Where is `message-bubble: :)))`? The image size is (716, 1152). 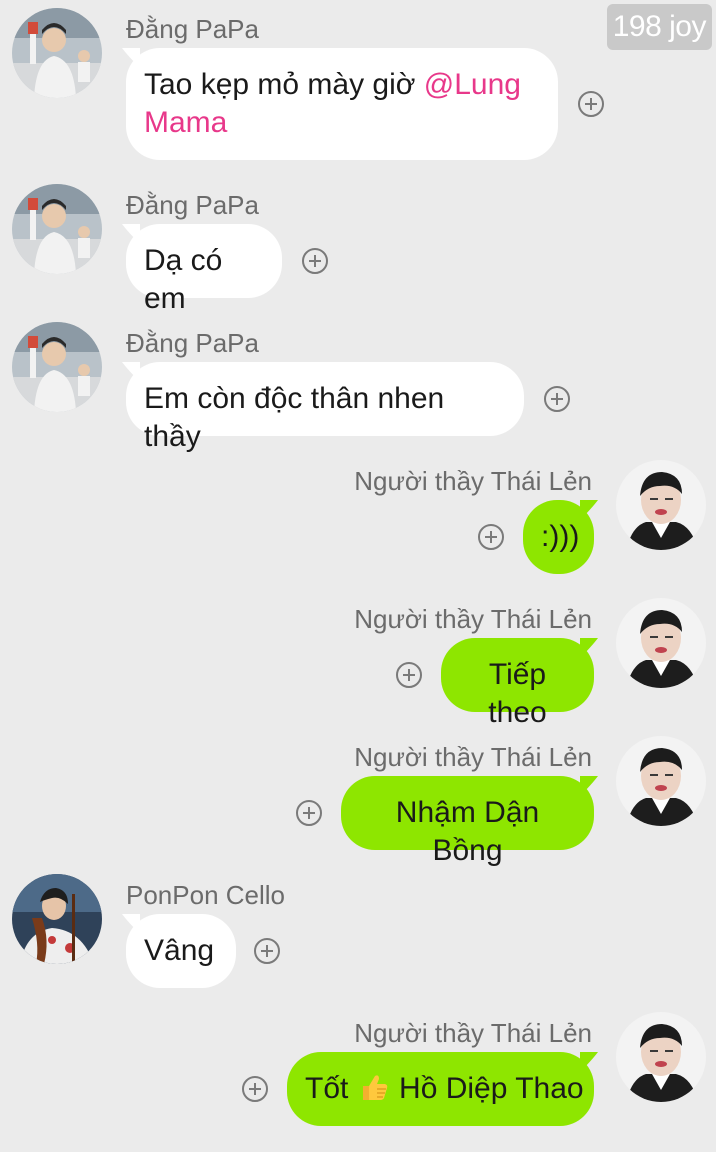
message-bubble: :))) is located at coordinates (558, 537).